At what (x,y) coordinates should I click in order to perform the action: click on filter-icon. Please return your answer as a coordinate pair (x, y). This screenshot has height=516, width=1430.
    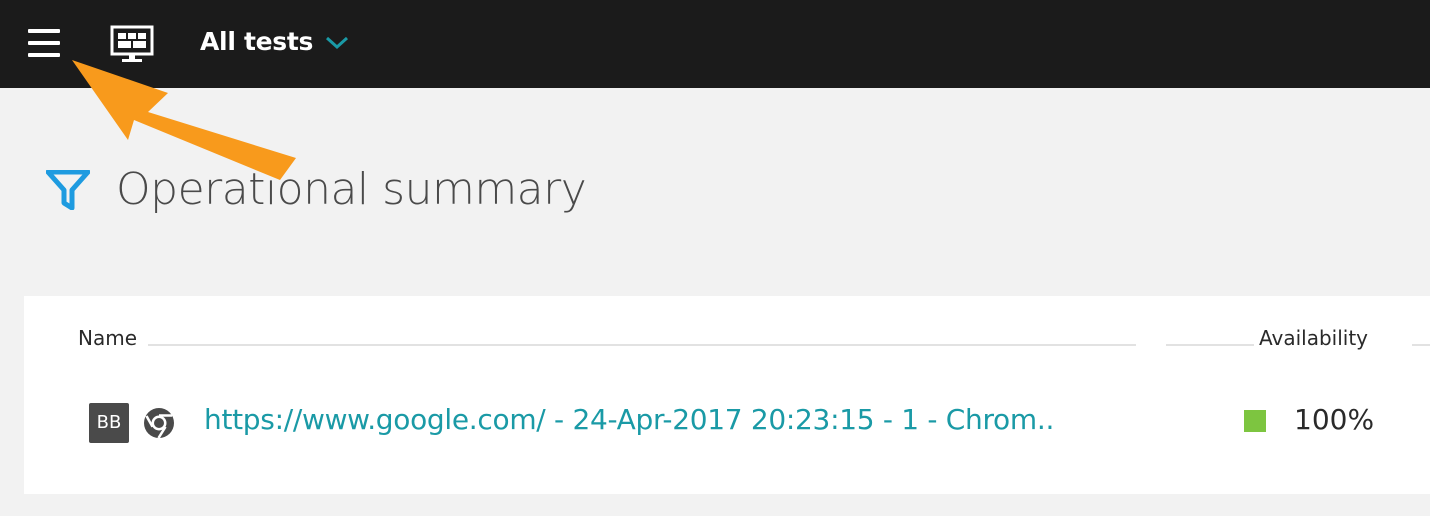
    Looking at the image, I should click on (68, 190).